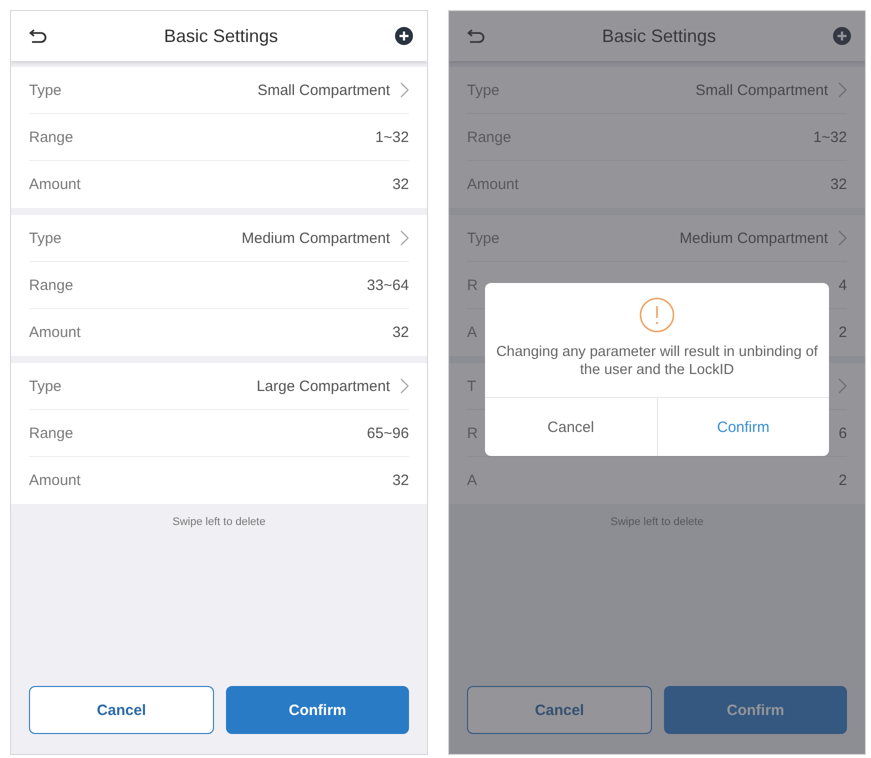 This screenshot has height=758, width=871. I want to click on add-icon, so click(404, 36).